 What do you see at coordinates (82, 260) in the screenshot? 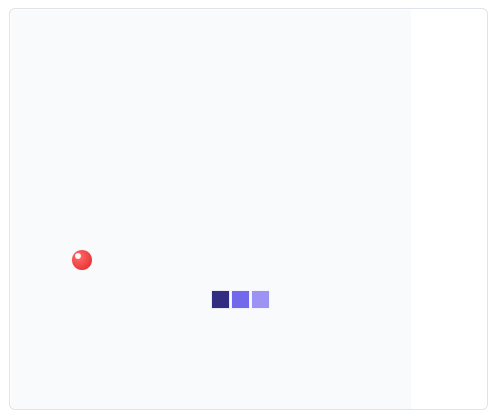
I see `food-dot` at bounding box center [82, 260].